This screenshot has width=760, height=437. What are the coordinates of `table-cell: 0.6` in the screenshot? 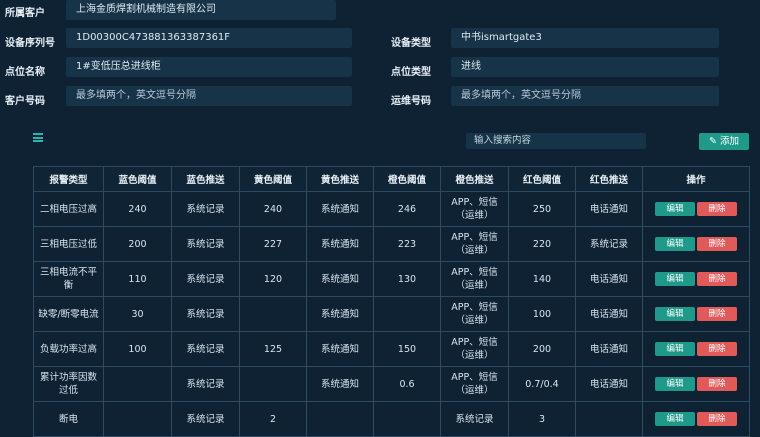 It's located at (407, 384).